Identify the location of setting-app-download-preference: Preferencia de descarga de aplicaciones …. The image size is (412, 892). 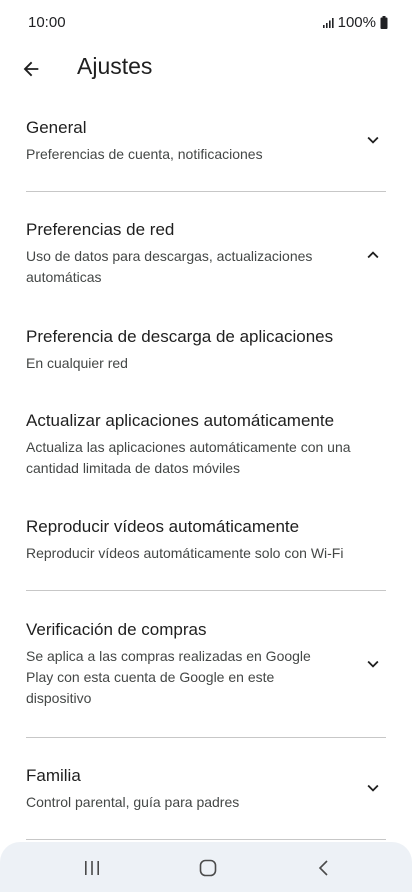
(206, 350).